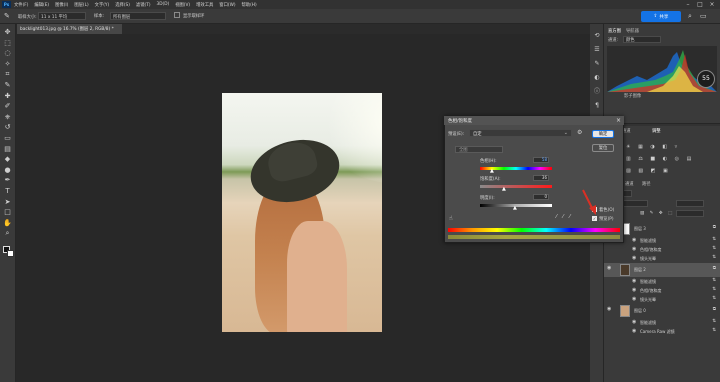  What do you see at coordinates (516, 186) in the screenshot?
I see `saturation-slider-track` at bounding box center [516, 186].